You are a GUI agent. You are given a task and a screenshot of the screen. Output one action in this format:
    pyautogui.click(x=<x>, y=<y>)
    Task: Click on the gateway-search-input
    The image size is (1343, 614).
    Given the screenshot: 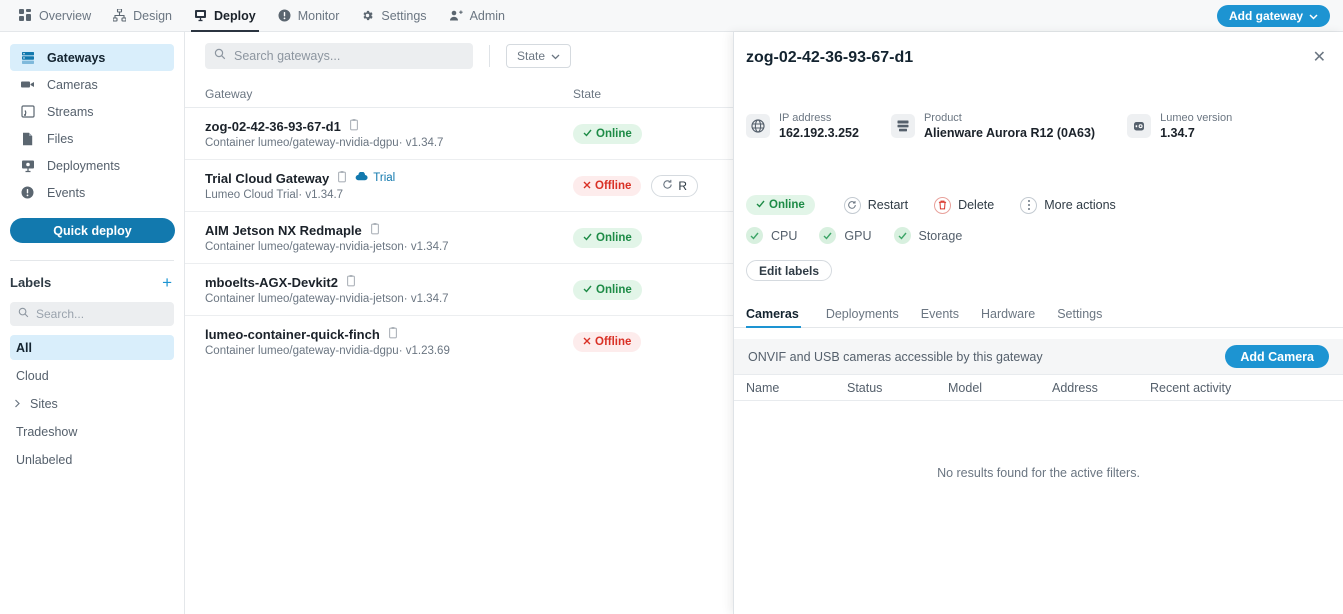 What is the action you would take?
    pyautogui.click(x=349, y=56)
    